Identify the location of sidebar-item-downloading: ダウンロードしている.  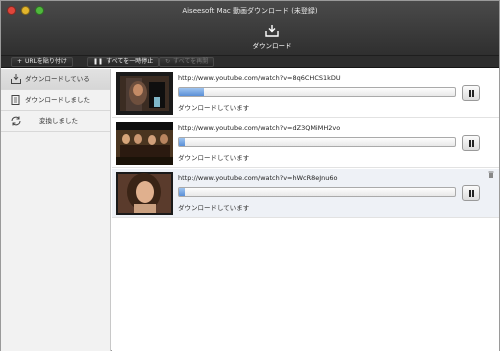
(55, 79).